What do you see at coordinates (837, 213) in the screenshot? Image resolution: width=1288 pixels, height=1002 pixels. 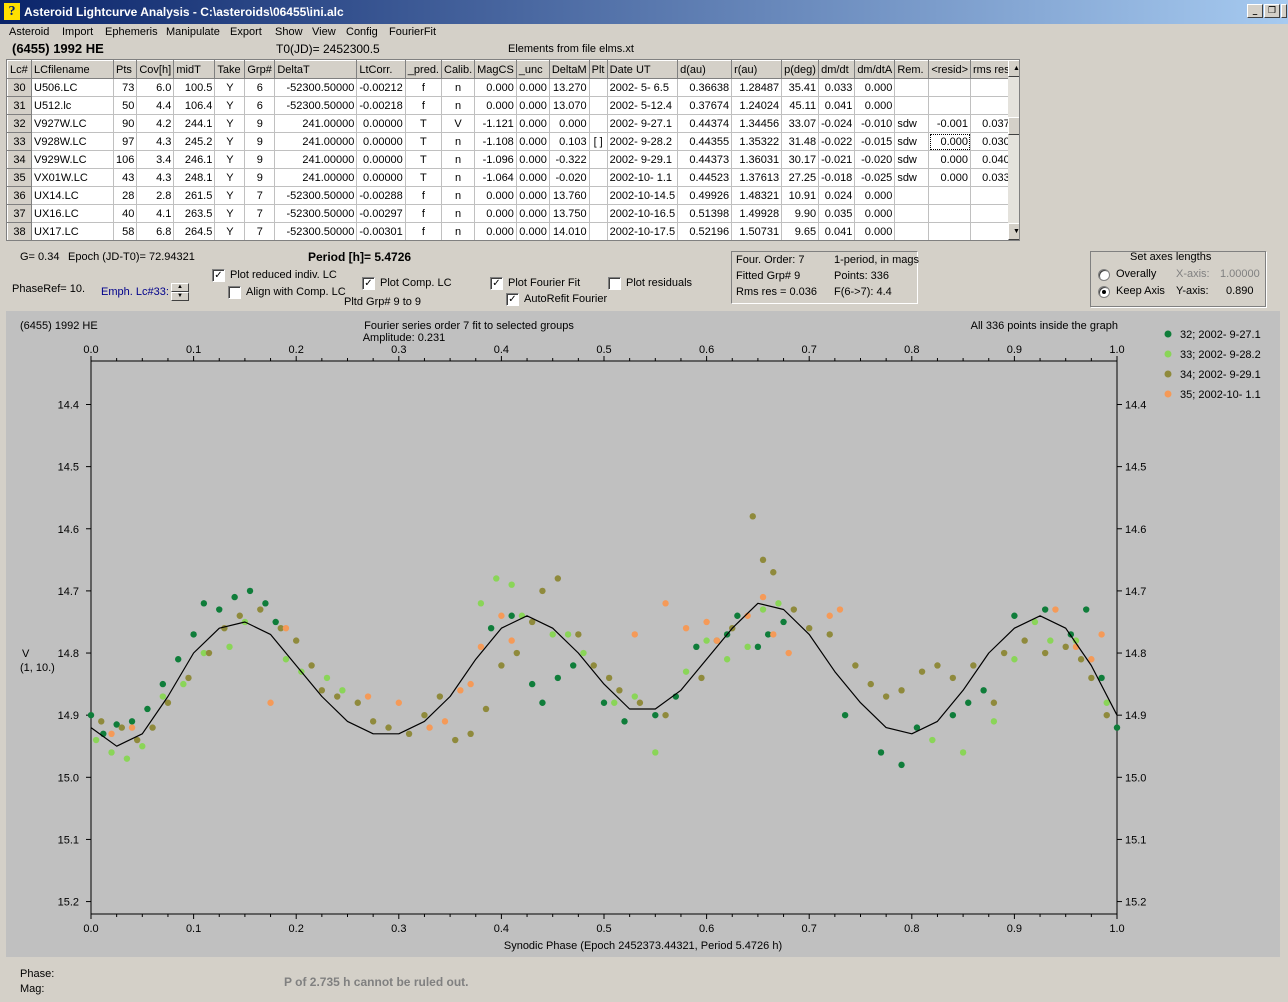 I see `table-cell: 0.035` at bounding box center [837, 213].